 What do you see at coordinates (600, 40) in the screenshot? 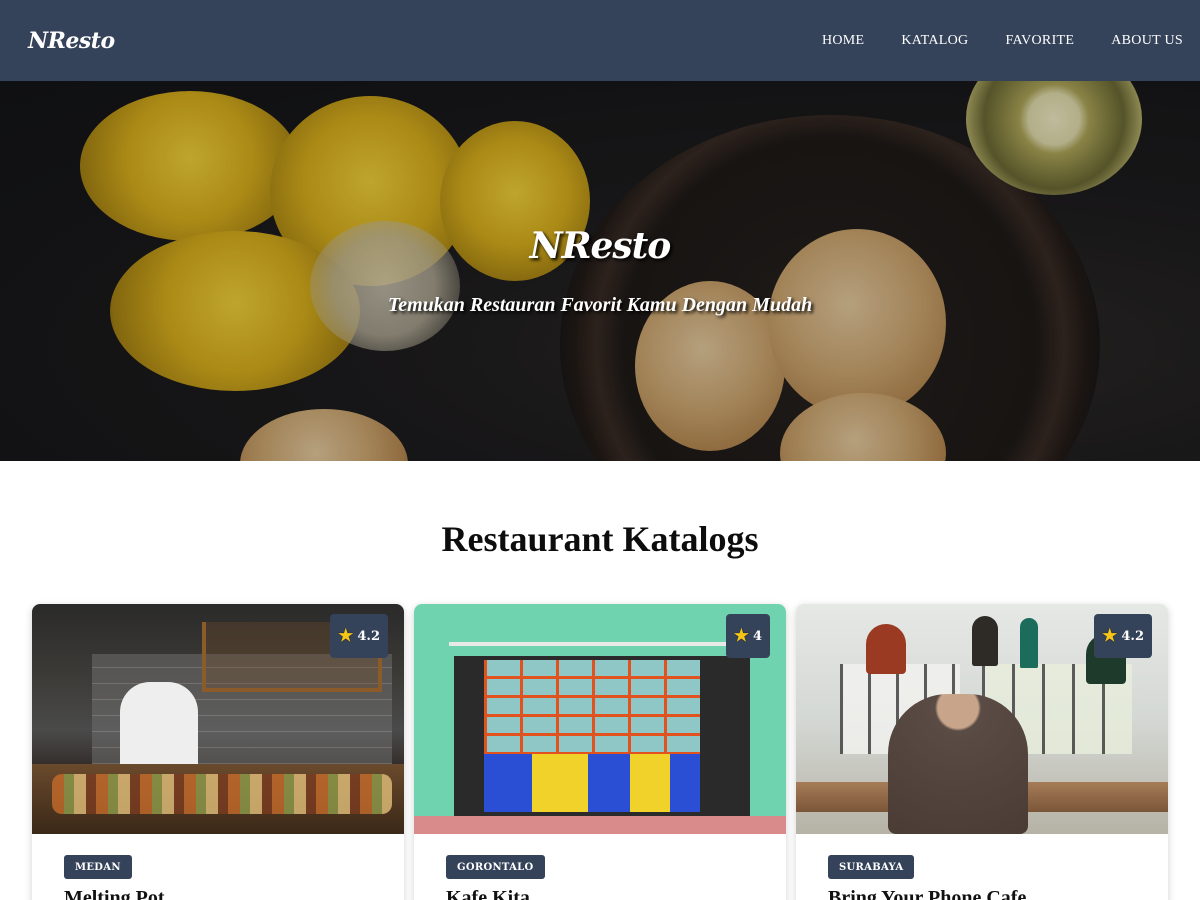
I see `navbar: NResto HOME KATALOG FAVORITE ABOUT US` at bounding box center [600, 40].